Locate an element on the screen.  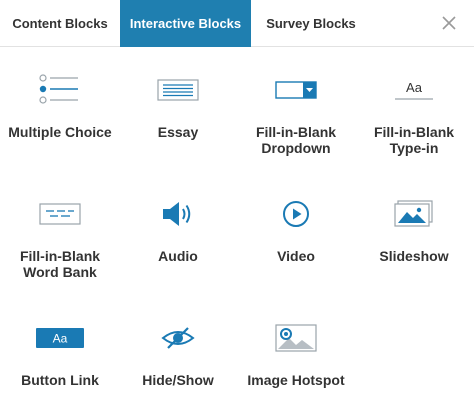
tab-interactive-blocks: Interactive Blocks is located at coordinates (185, 23).